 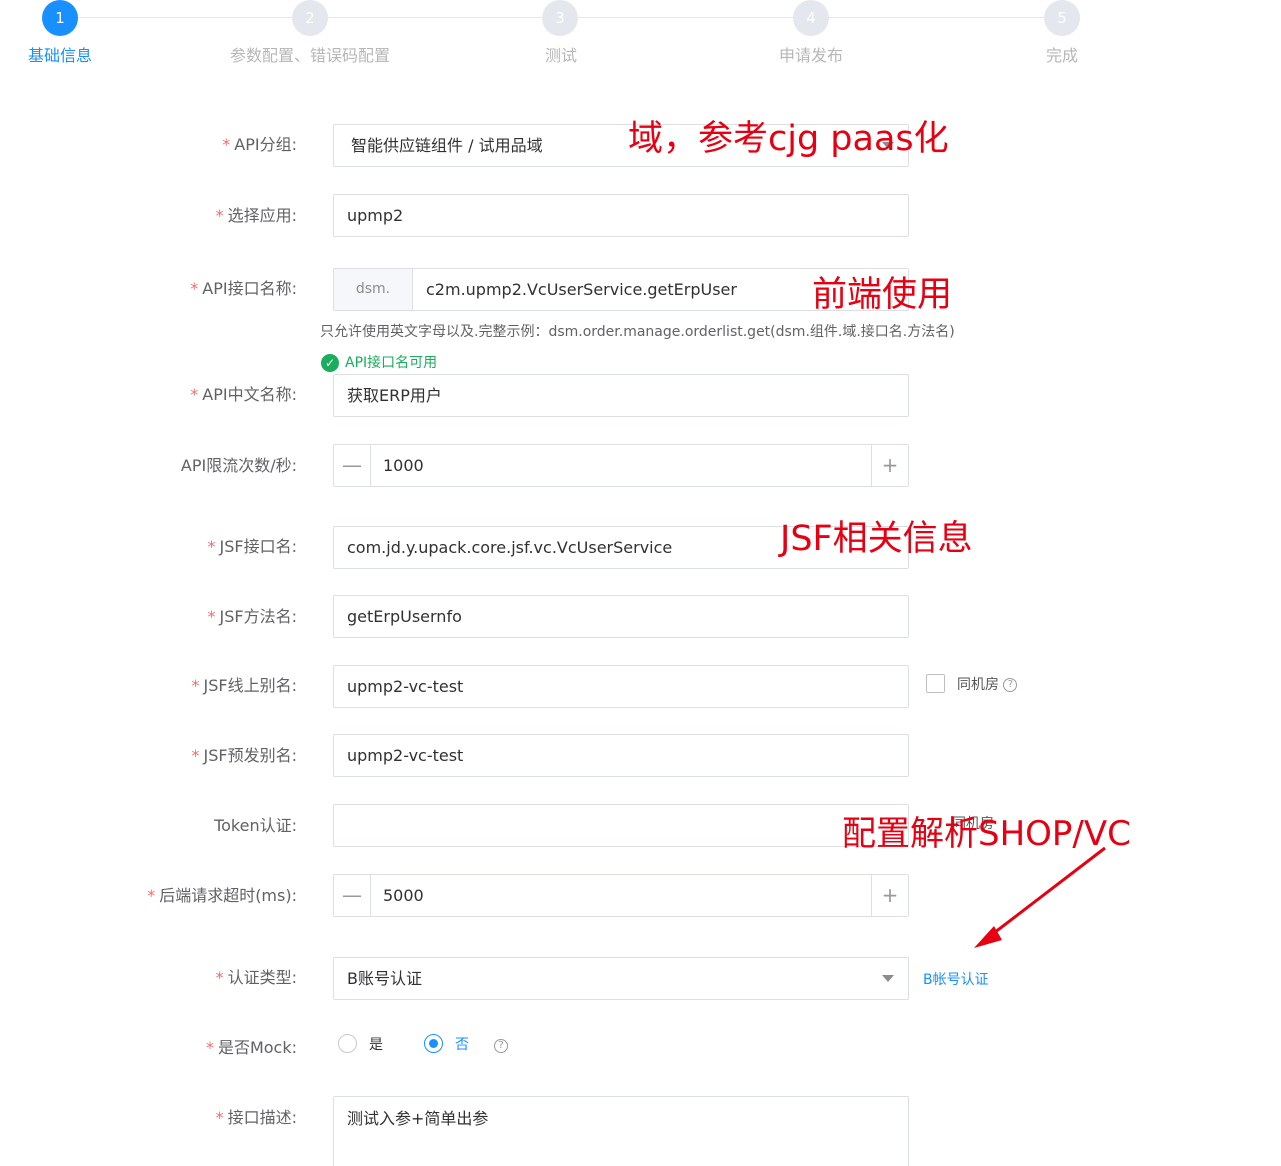 What do you see at coordinates (1047, 892) in the screenshot?
I see `arrow-shaft` at bounding box center [1047, 892].